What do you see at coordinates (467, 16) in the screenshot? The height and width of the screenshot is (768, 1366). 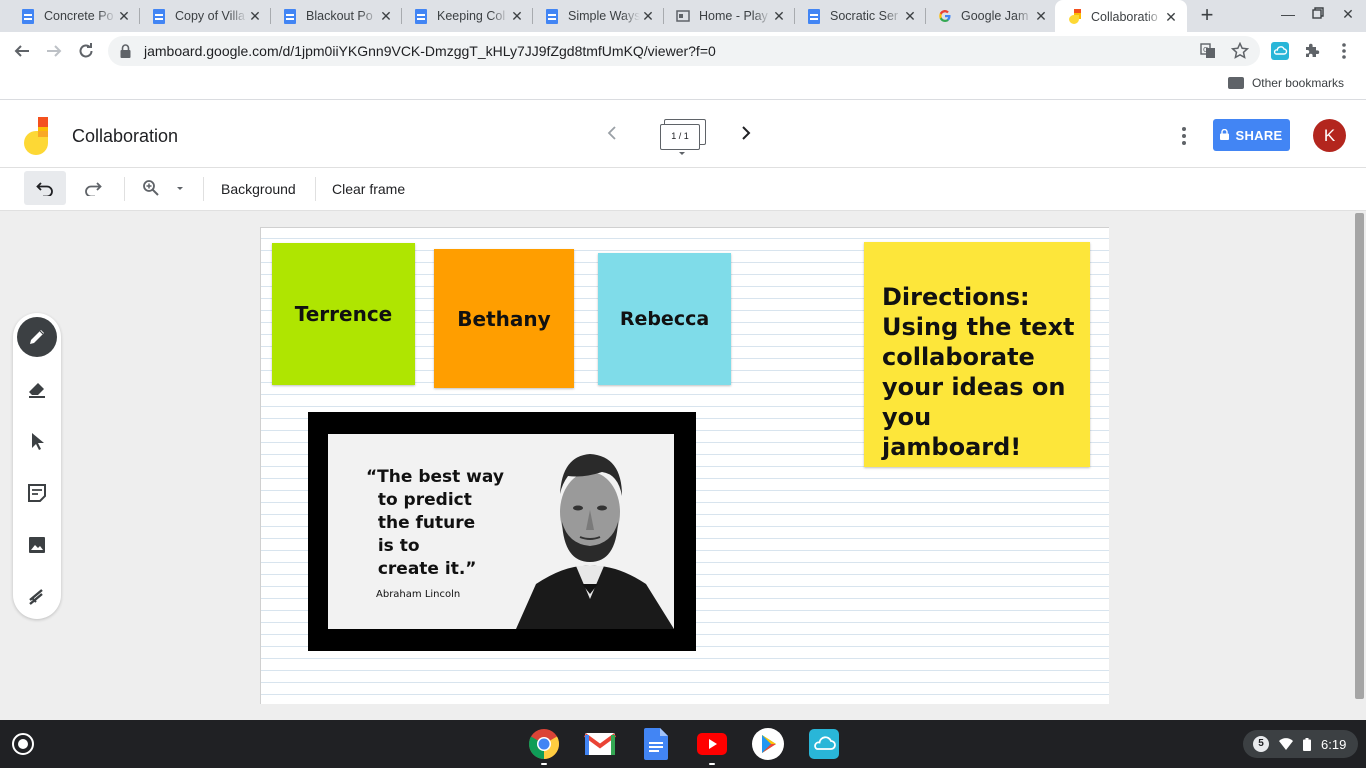 I see `tab-keeping-col: Keeping Col ✕` at bounding box center [467, 16].